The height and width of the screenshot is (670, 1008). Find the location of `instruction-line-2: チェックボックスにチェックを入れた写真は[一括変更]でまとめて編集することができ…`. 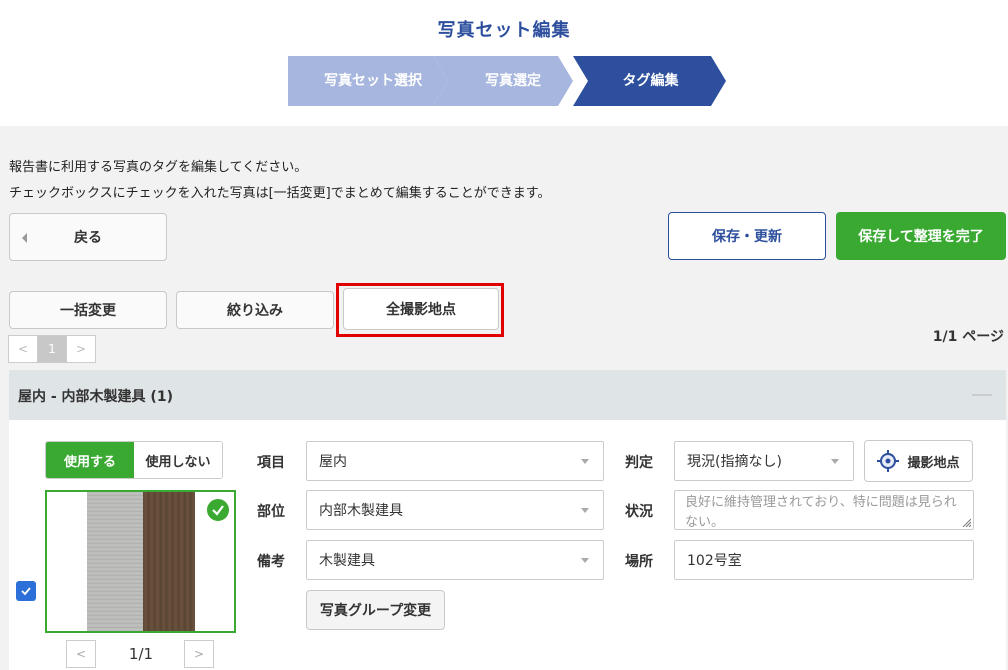

instruction-line-2: チェックボックスにチェックを入れた写真は[一括変更]でまとめて編集することができ… is located at coordinates (280, 193).